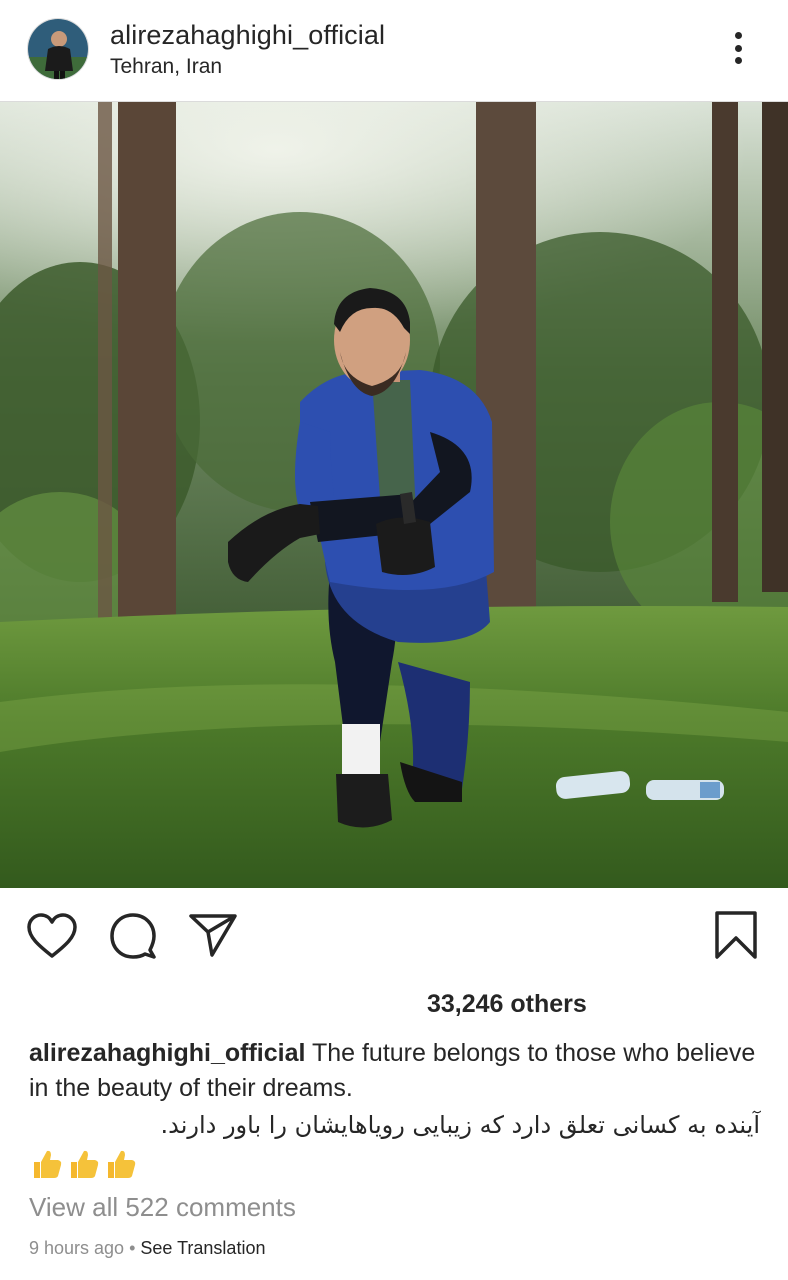 The height and width of the screenshot is (1280, 788). I want to click on caption-username: alirezahaghighi_official, so click(167, 1053).